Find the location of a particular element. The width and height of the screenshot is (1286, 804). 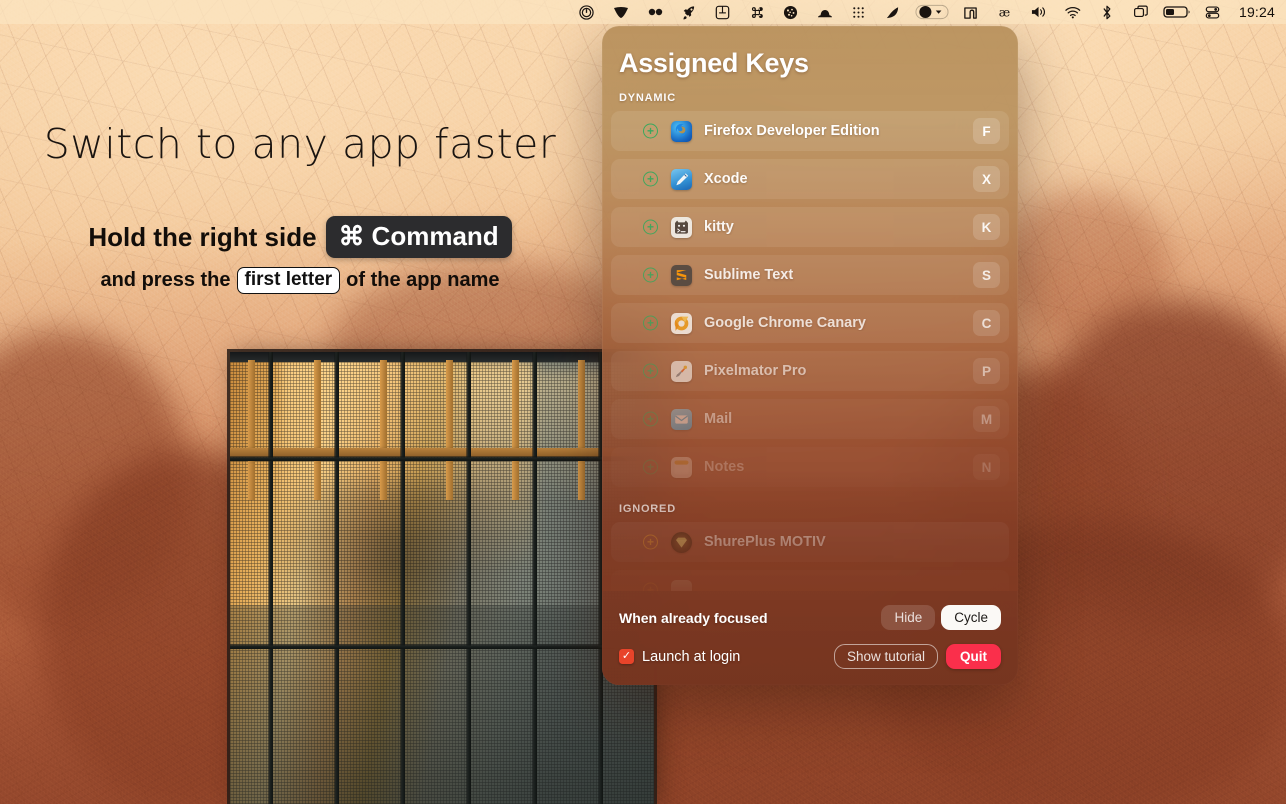

cookie-icon is located at coordinates (791, 12).